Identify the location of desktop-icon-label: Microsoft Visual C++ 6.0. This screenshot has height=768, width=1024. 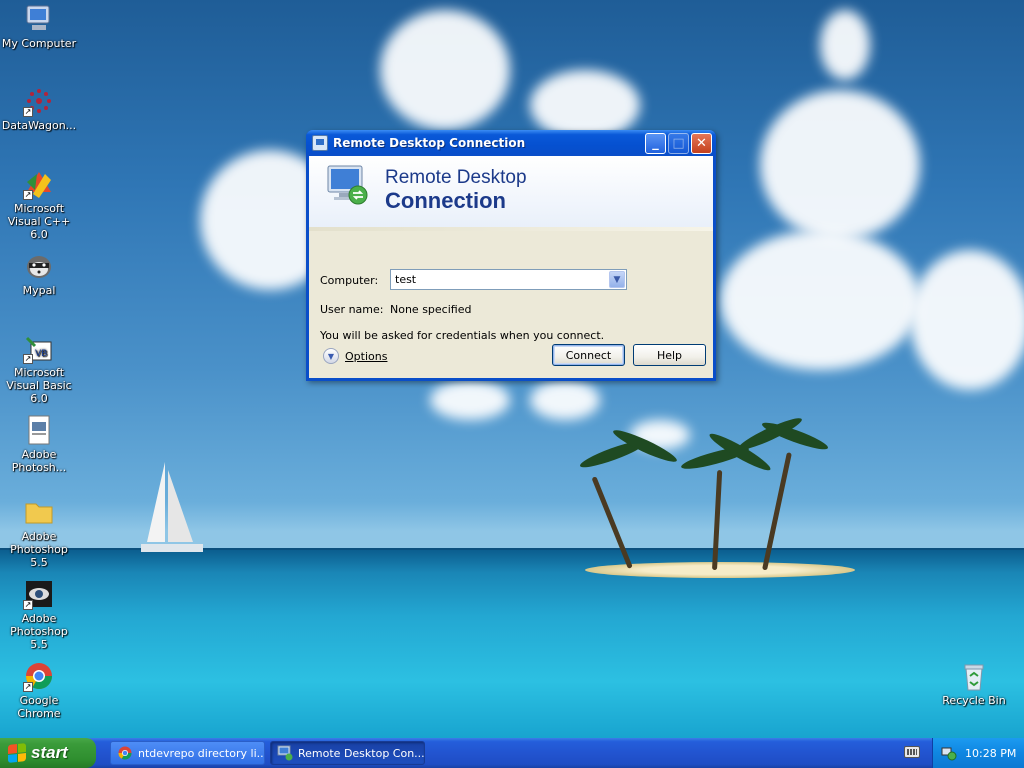
(39, 221).